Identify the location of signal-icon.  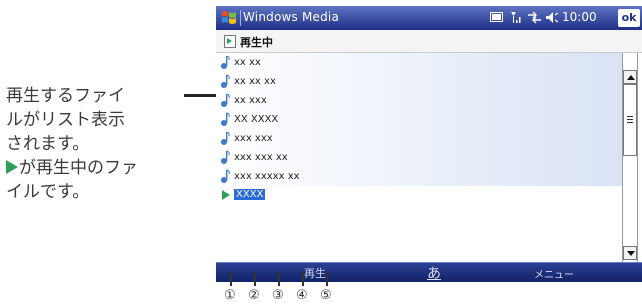
(516, 17).